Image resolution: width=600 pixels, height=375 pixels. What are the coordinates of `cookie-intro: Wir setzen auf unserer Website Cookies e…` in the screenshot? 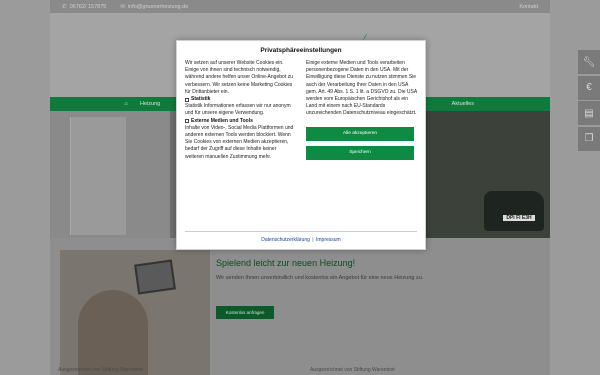 It's located at (239, 77).